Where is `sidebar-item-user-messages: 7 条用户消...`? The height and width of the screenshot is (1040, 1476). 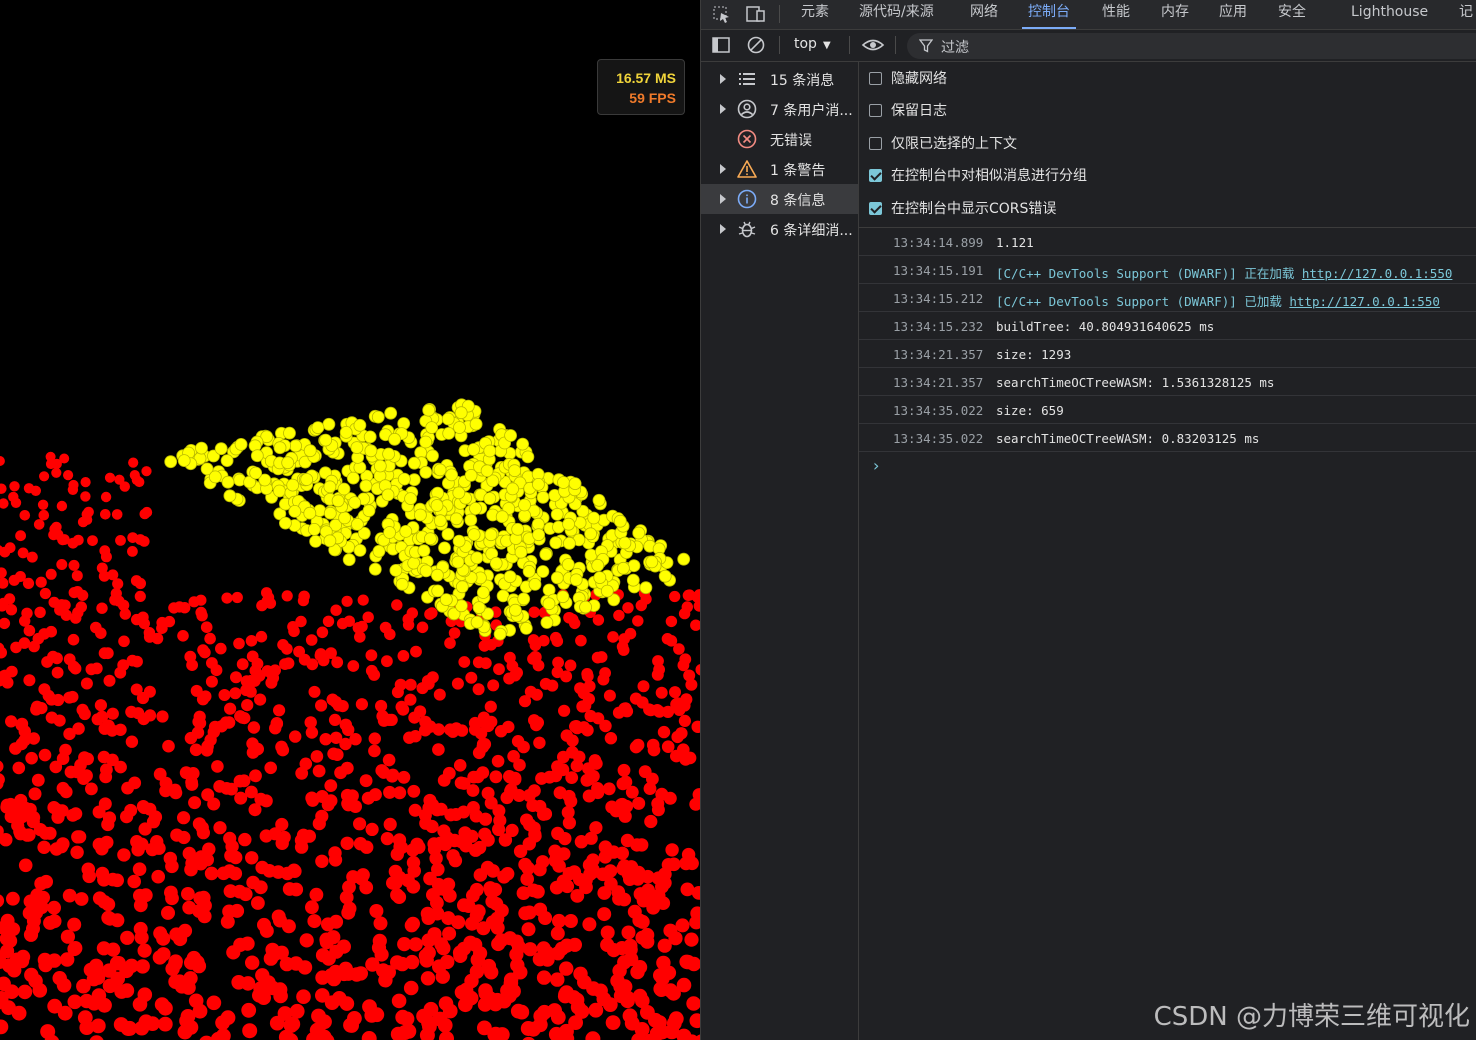
sidebar-item-user-messages: 7 条用户消... is located at coordinates (779, 109).